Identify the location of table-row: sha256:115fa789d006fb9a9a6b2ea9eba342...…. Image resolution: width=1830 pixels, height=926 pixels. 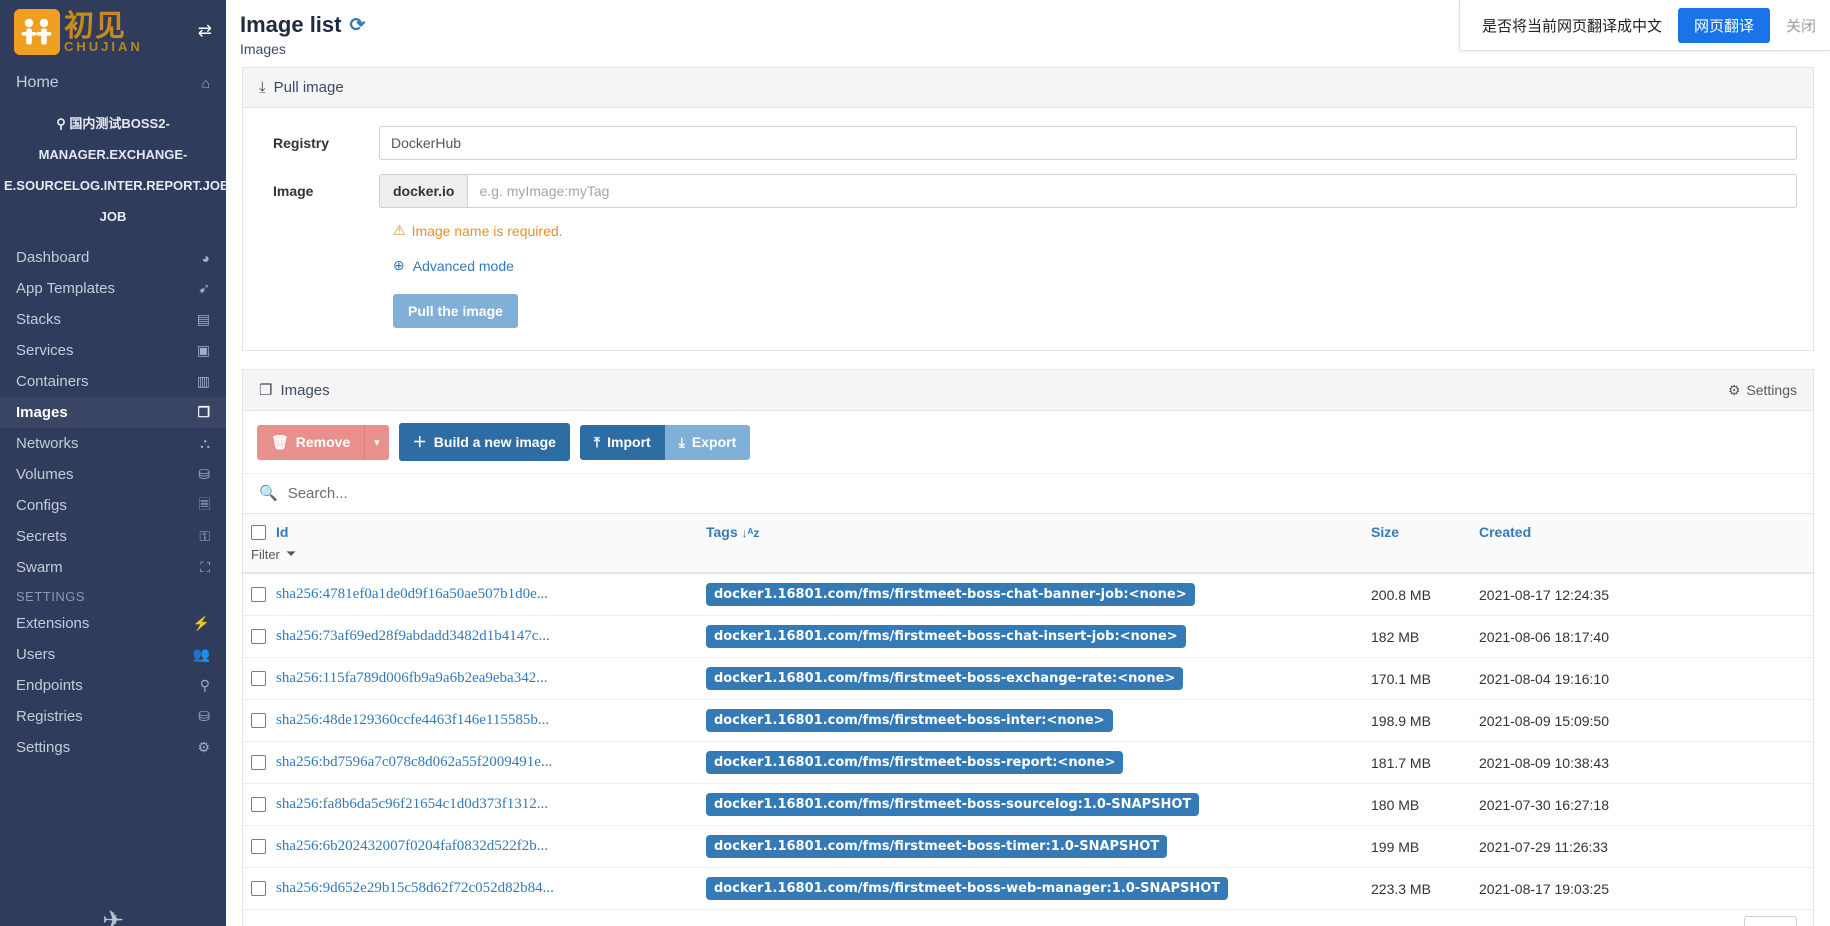
(1028, 678).